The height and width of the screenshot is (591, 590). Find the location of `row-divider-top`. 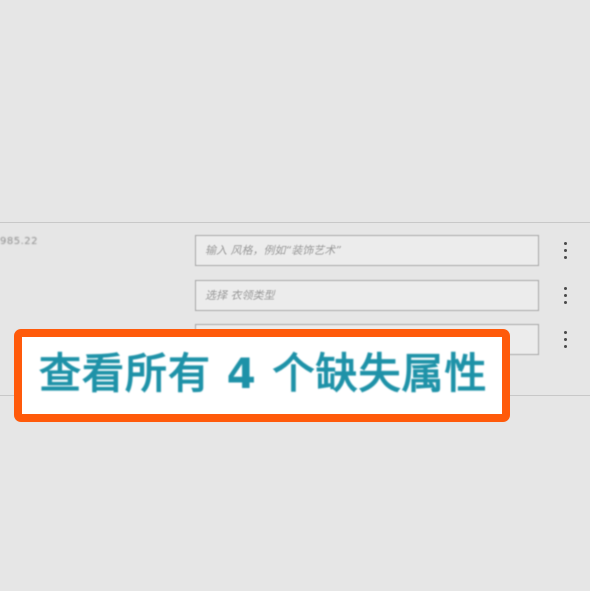

row-divider-top is located at coordinates (295, 222).